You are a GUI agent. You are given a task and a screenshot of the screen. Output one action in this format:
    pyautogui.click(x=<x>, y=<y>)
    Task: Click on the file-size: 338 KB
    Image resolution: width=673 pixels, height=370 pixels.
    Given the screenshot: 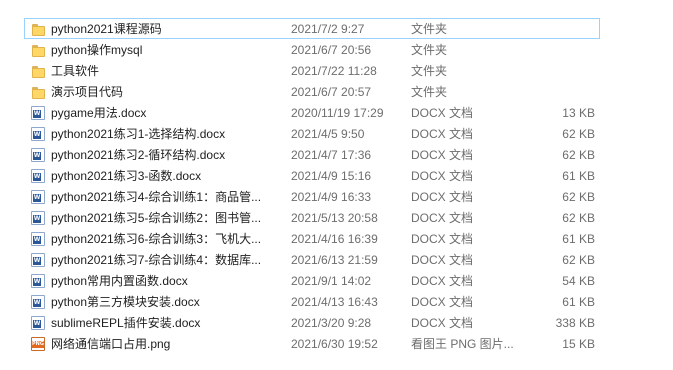 What is the action you would take?
    pyautogui.click(x=575, y=323)
    